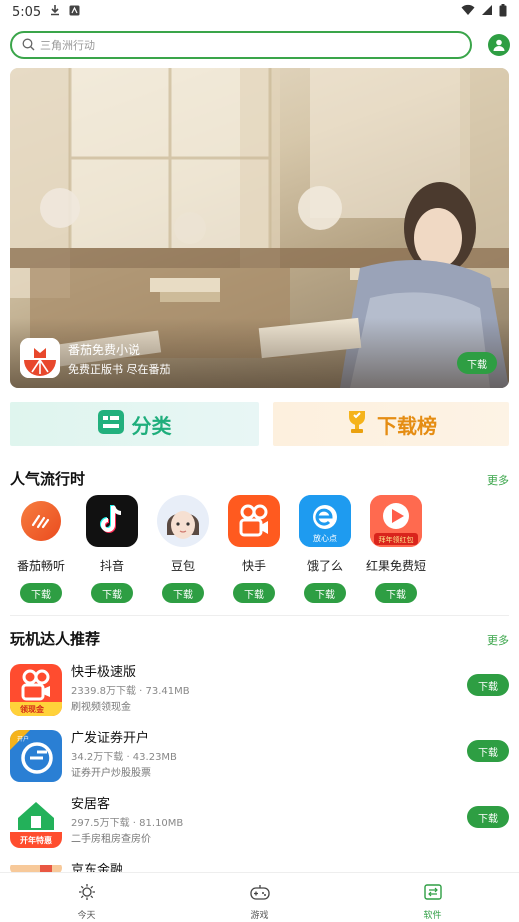  I want to click on popular-item-name: 抖音, so click(111, 566).